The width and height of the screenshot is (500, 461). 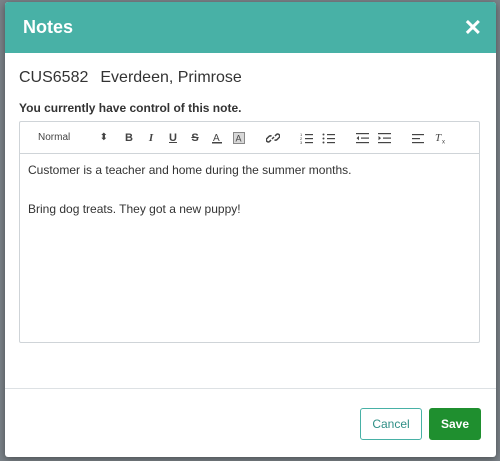 I want to click on highlight-icon: A, so click(x=239, y=137).